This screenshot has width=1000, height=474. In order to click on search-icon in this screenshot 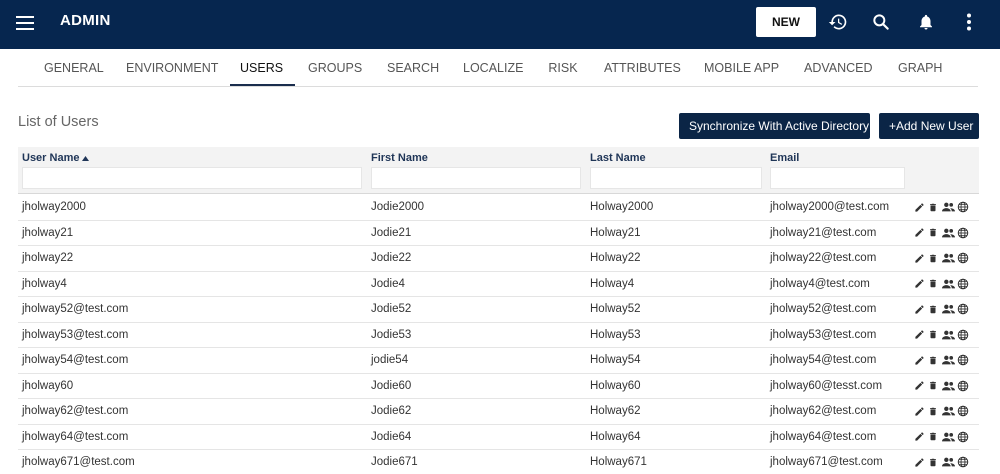, I will do `click(881, 22)`.